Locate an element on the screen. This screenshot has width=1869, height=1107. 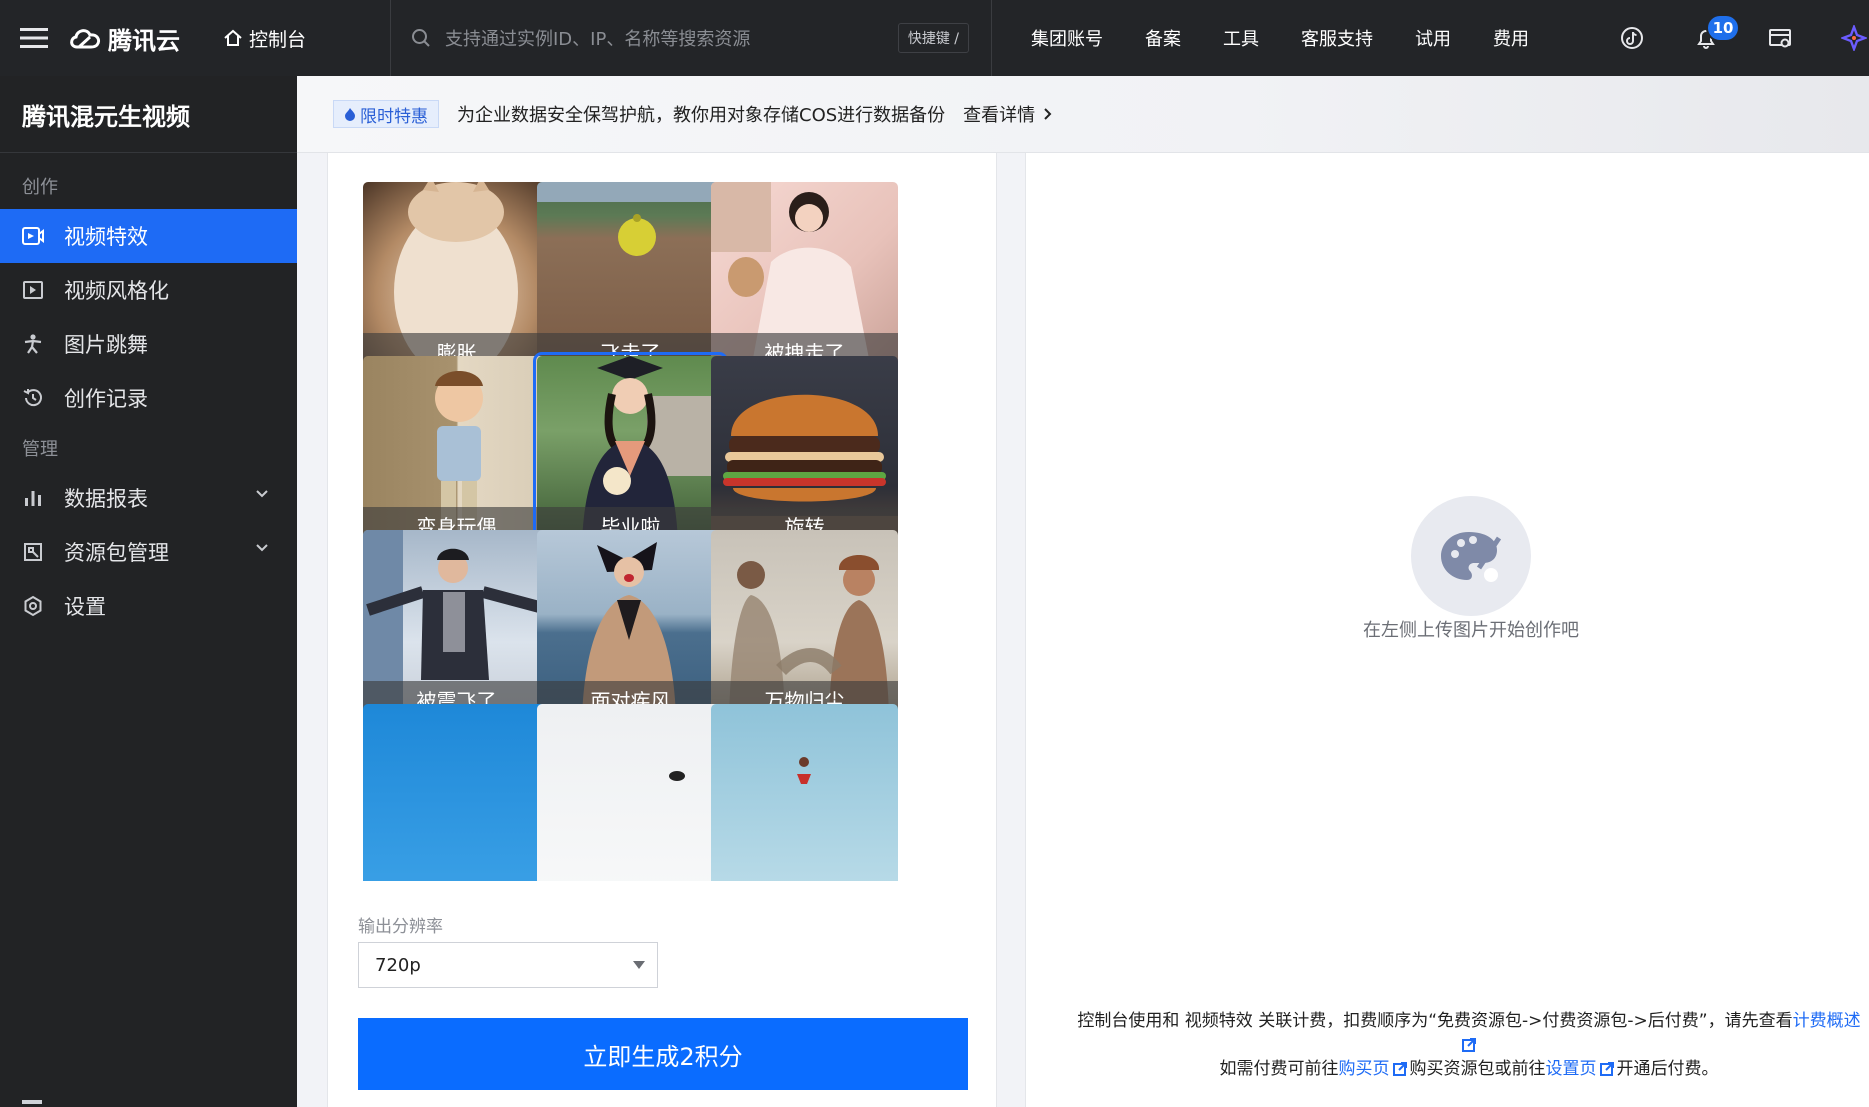
sidebar-item-label: 图片跳舞 is located at coordinates (106, 345).